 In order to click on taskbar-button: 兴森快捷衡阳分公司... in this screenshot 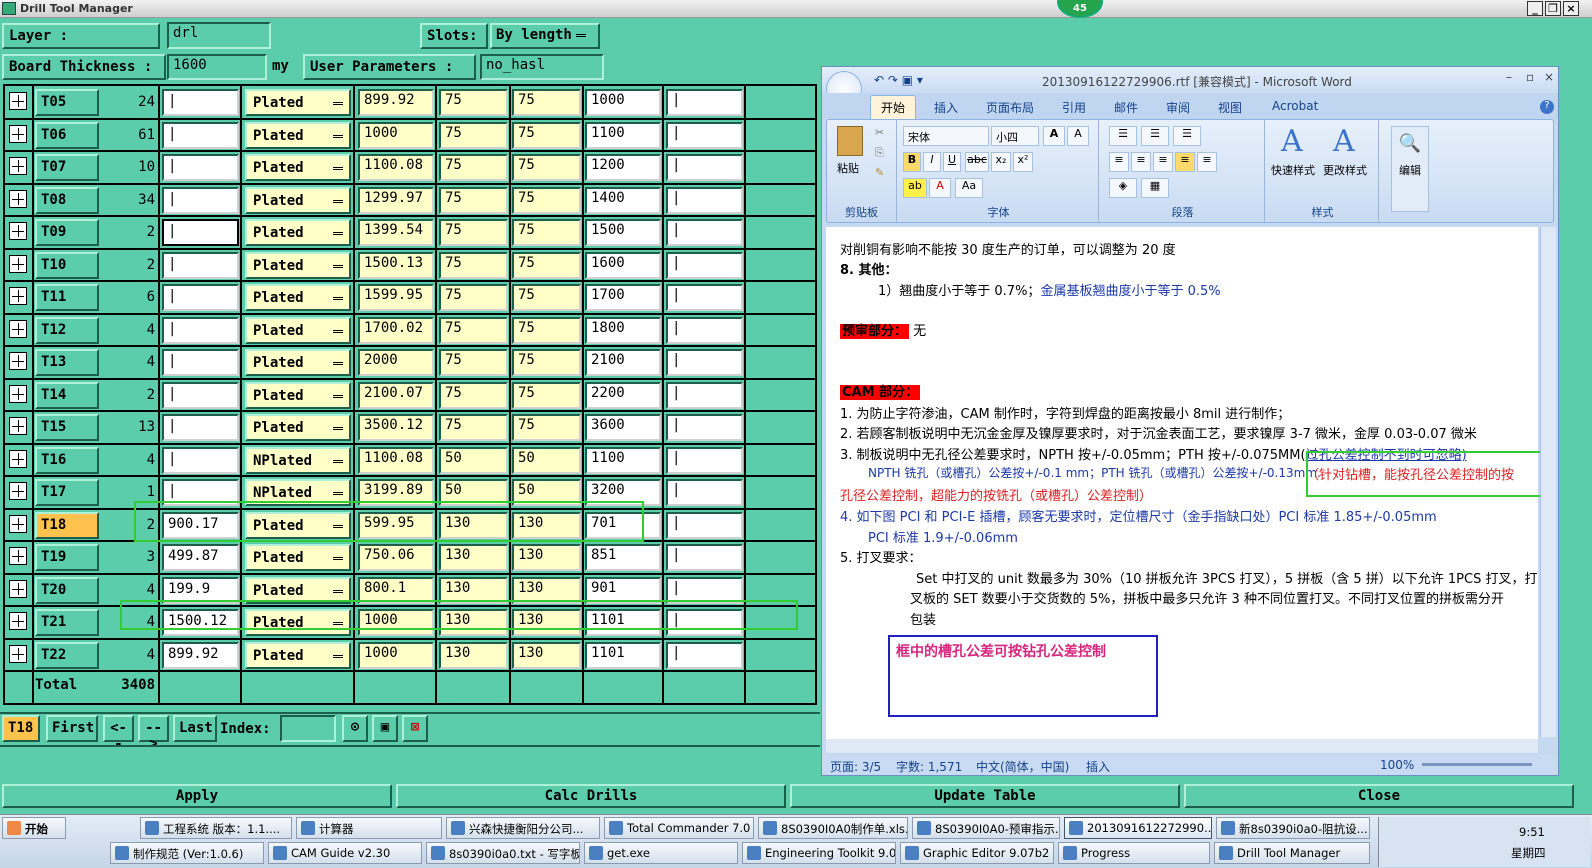, I will do `click(523, 828)`.